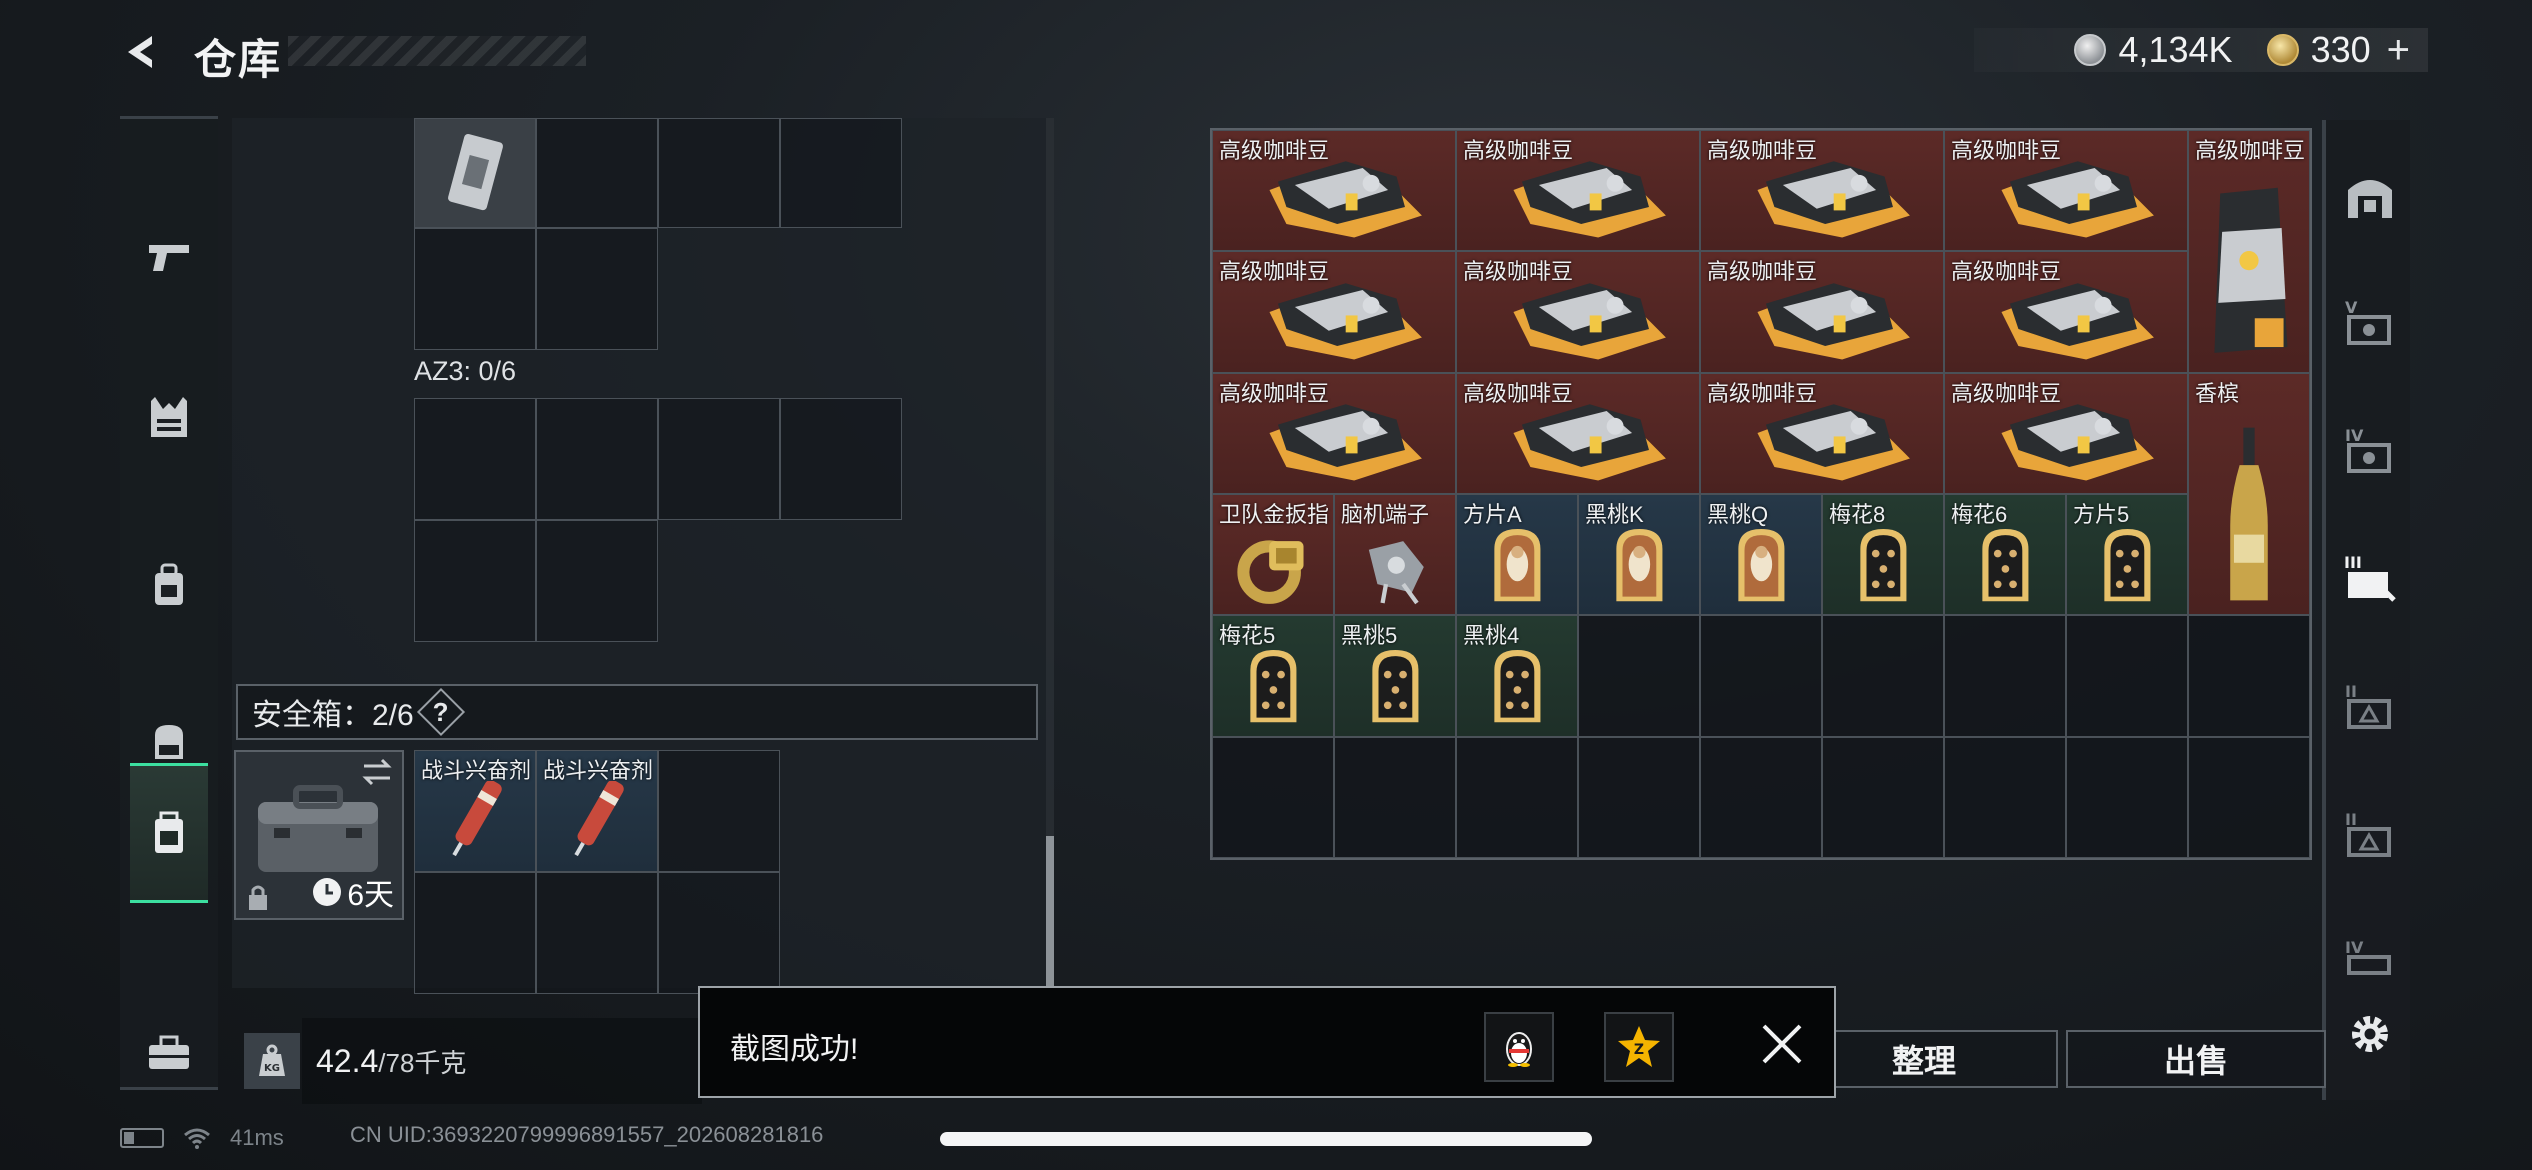 The height and width of the screenshot is (1170, 2532). I want to click on storage-item: 梅花8, so click(1883, 555).